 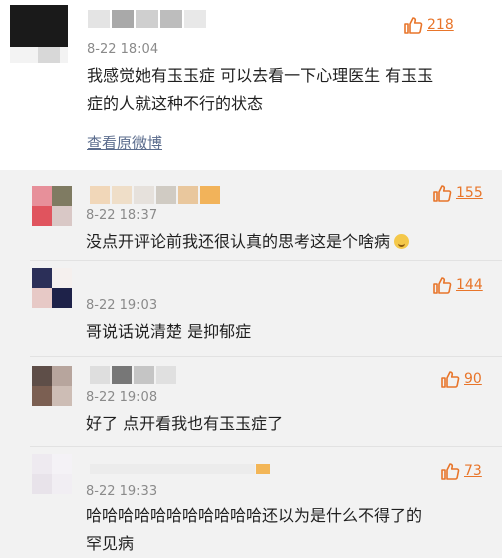 What do you see at coordinates (124, 142) in the screenshot?
I see `view-original-link: 查看原微博` at bounding box center [124, 142].